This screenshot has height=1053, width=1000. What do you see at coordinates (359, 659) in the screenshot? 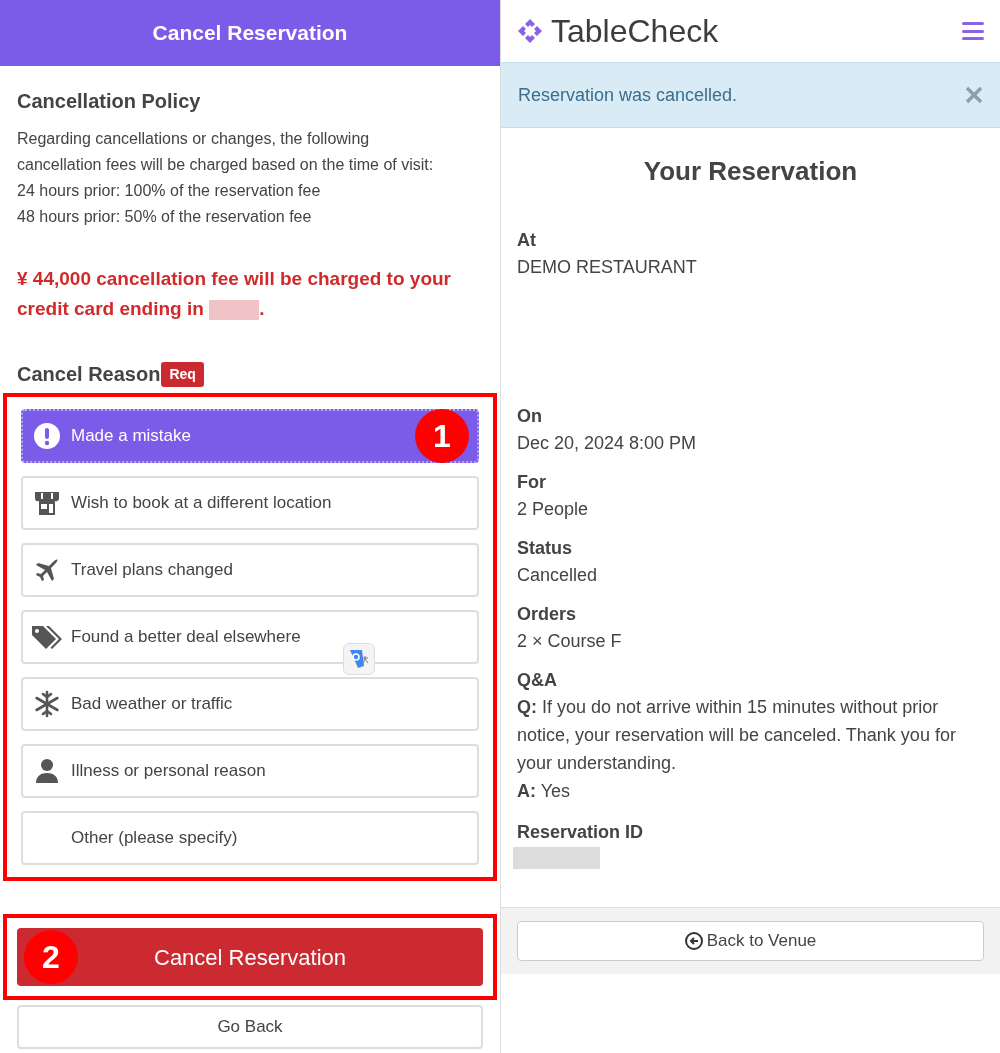
I see `translate-icon` at bounding box center [359, 659].